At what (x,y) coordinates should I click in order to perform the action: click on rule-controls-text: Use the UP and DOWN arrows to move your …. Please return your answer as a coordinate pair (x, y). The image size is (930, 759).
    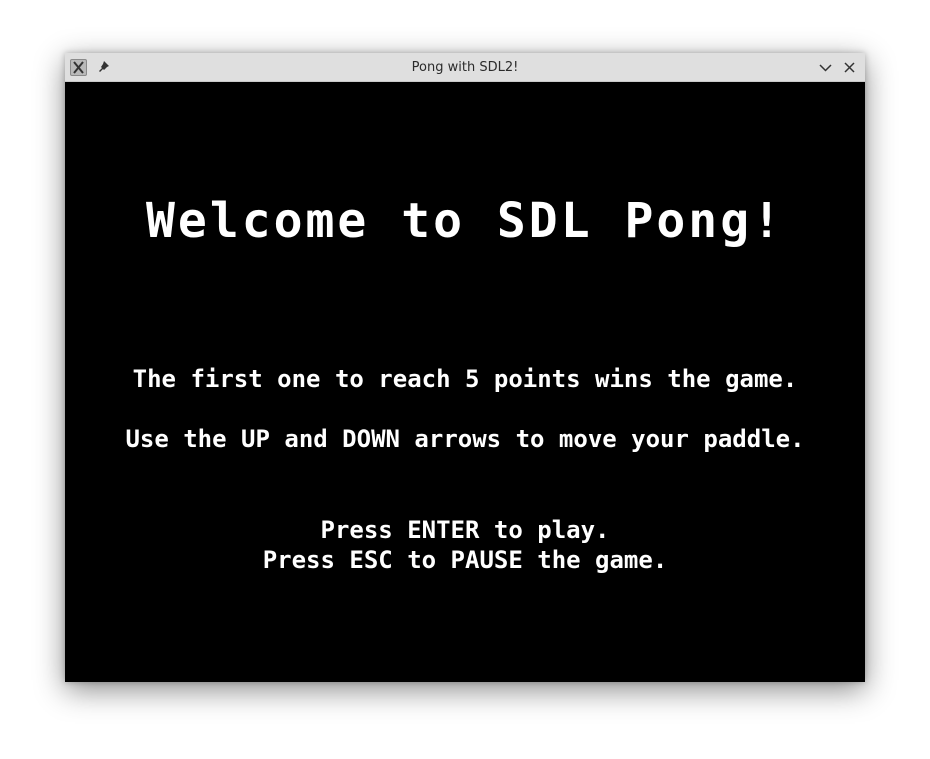
    Looking at the image, I should click on (465, 439).